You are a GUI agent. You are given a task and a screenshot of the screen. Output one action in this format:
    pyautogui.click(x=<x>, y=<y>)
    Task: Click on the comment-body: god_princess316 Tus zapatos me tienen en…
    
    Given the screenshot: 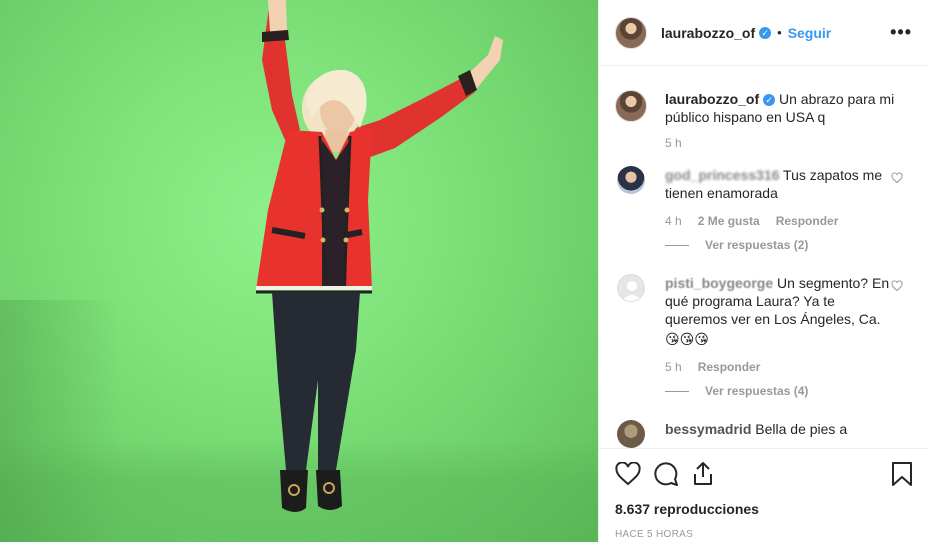 What is the action you would take?
    pyautogui.click(x=783, y=184)
    